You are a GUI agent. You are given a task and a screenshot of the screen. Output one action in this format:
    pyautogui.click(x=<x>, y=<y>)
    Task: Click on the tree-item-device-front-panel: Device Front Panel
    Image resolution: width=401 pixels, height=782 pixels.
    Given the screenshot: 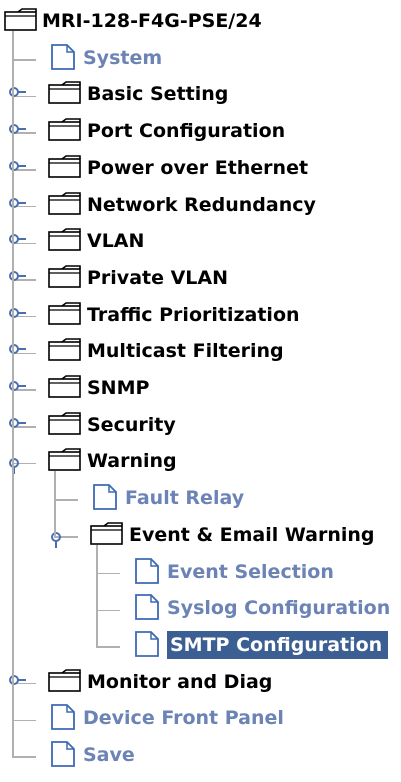 What is the action you would take?
    pyautogui.click(x=200, y=718)
    